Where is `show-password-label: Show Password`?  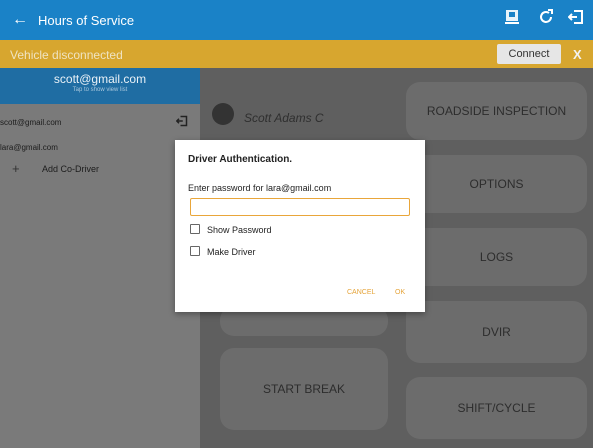 show-password-label: Show Password is located at coordinates (239, 230).